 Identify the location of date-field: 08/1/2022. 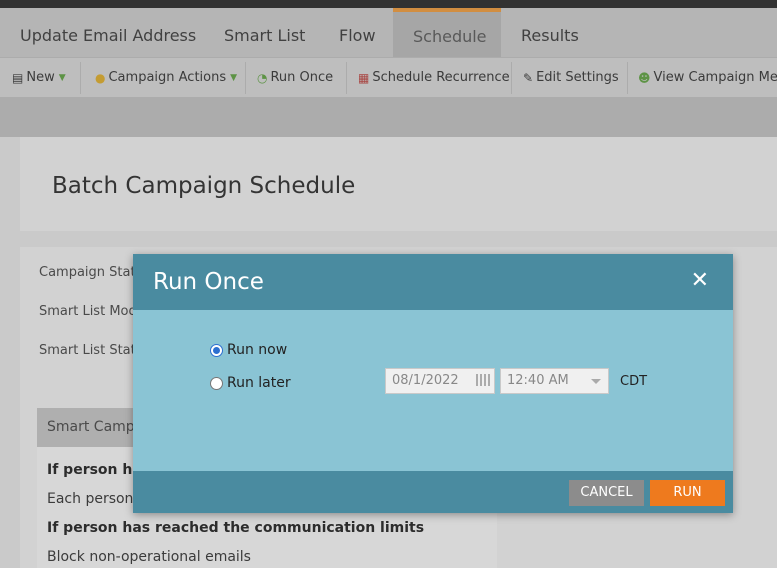
(440, 381).